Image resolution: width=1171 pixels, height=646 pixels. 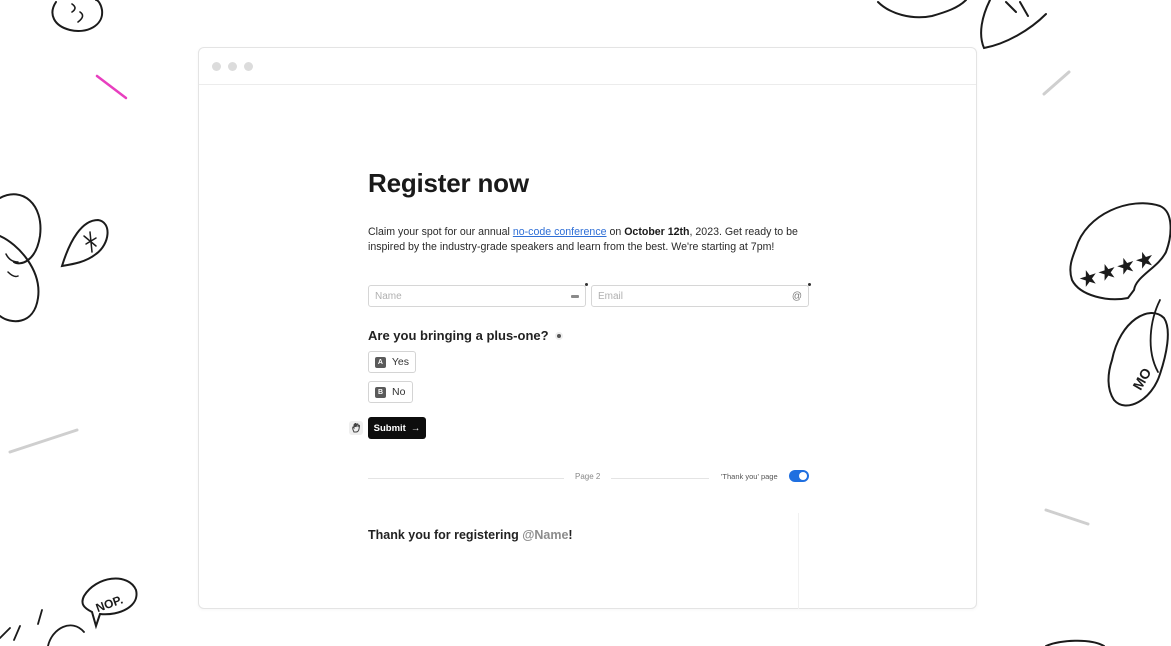 What do you see at coordinates (232, 66) in the screenshot?
I see `window-dot-minimize` at bounding box center [232, 66].